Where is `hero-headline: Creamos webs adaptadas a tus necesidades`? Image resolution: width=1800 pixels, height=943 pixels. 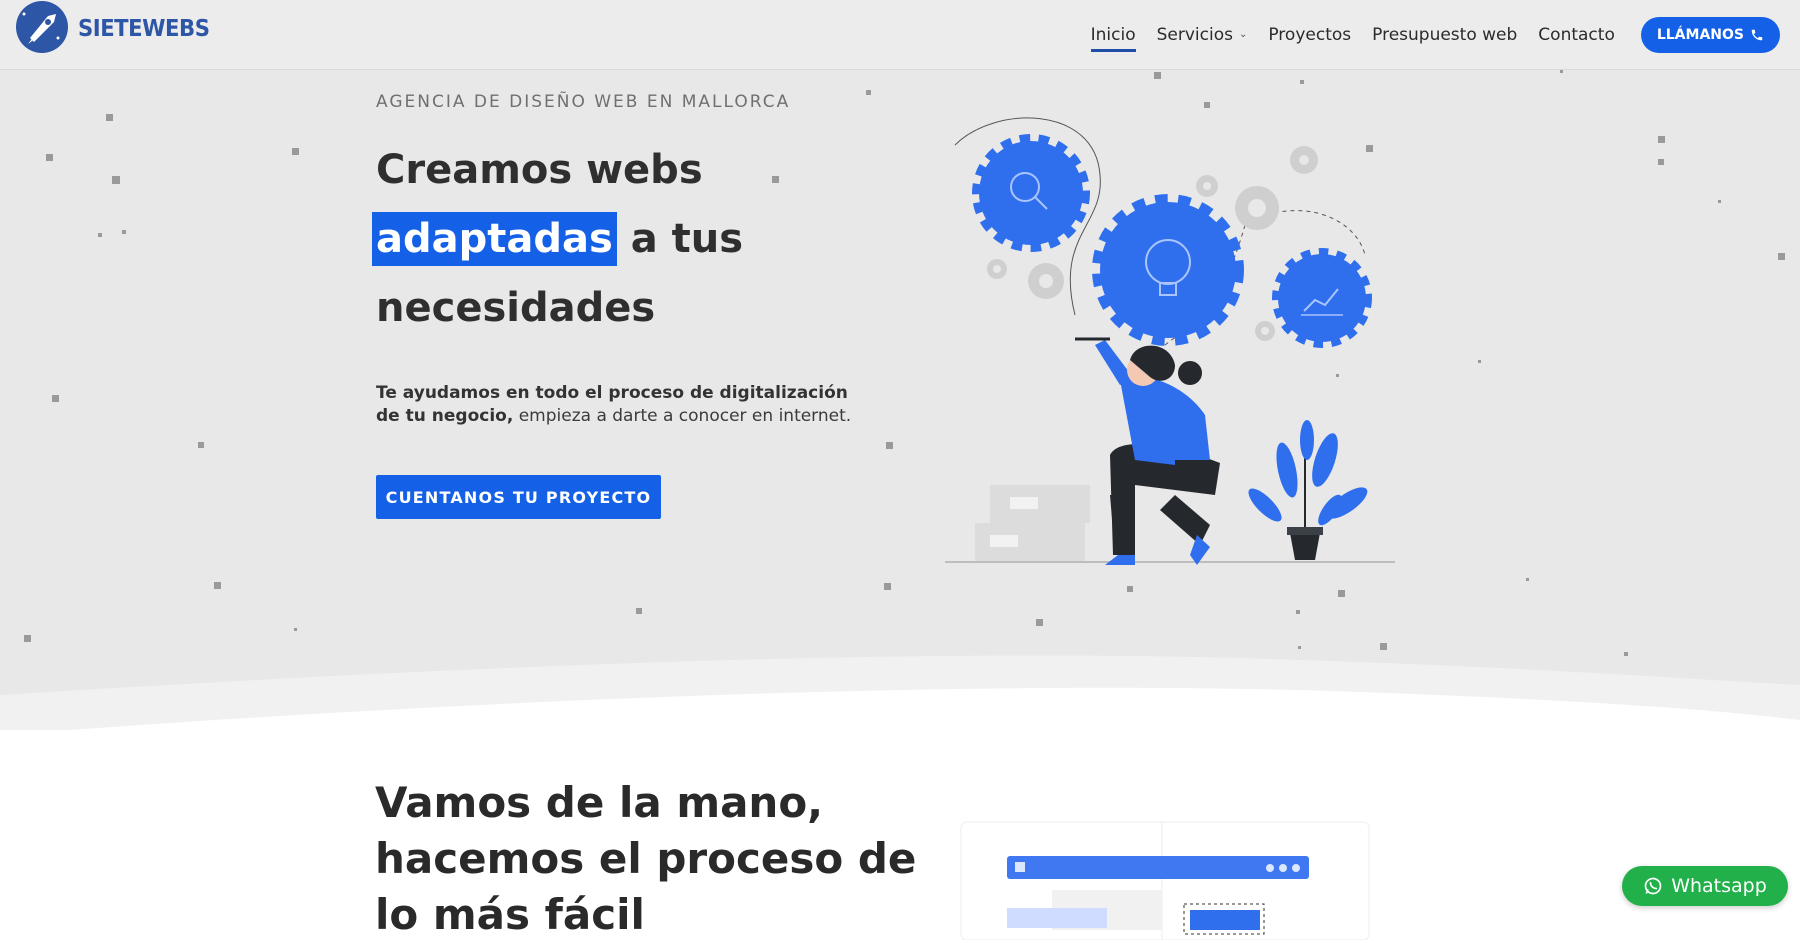 hero-headline: Creamos webs adaptadas a tus necesidades is located at coordinates (634, 239).